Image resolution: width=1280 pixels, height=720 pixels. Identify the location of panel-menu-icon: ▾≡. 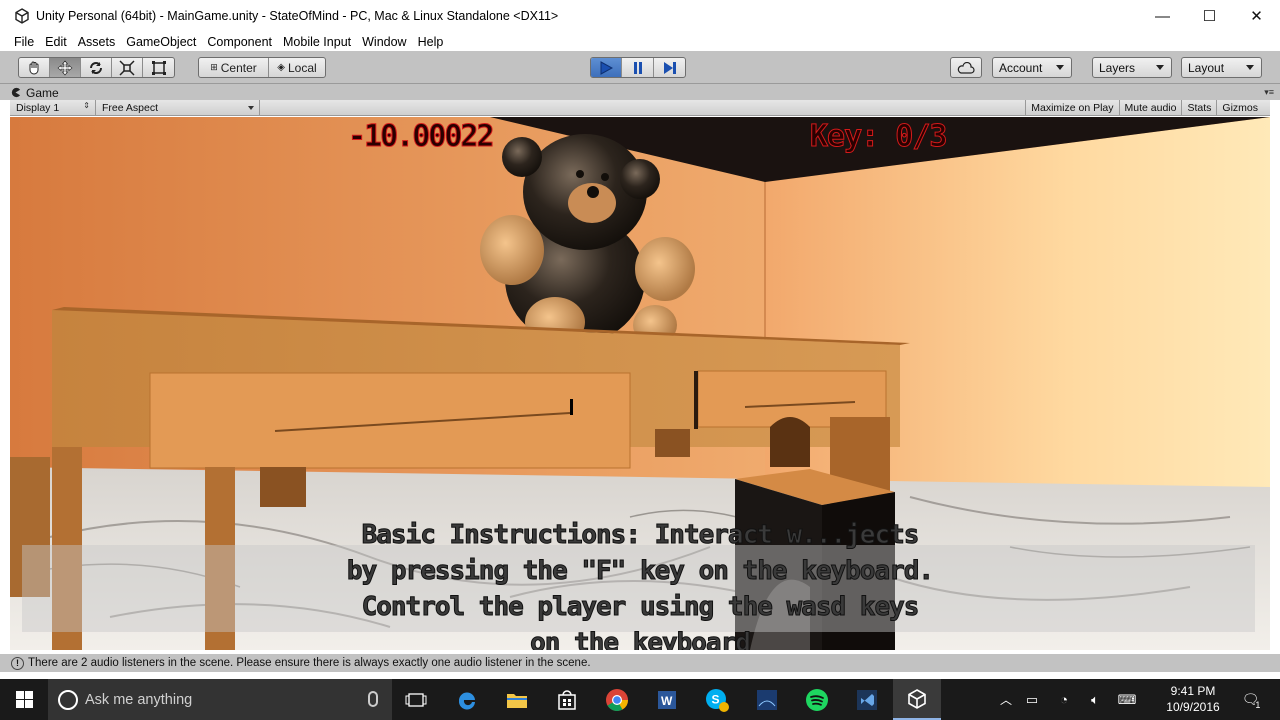
(1269, 92).